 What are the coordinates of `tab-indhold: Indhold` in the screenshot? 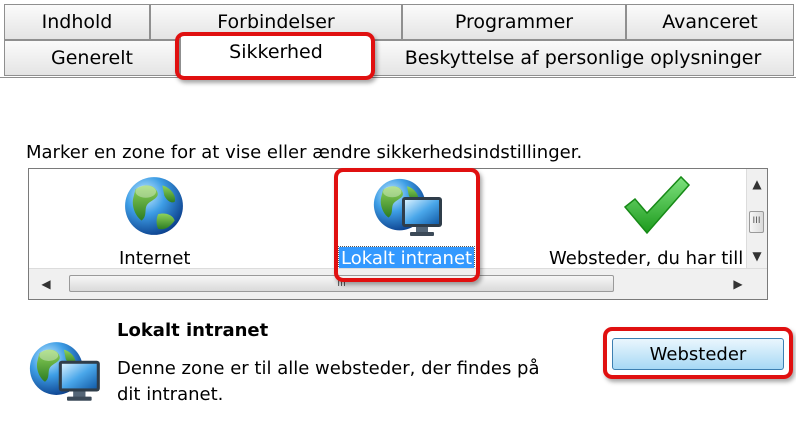 It's located at (77, 22).